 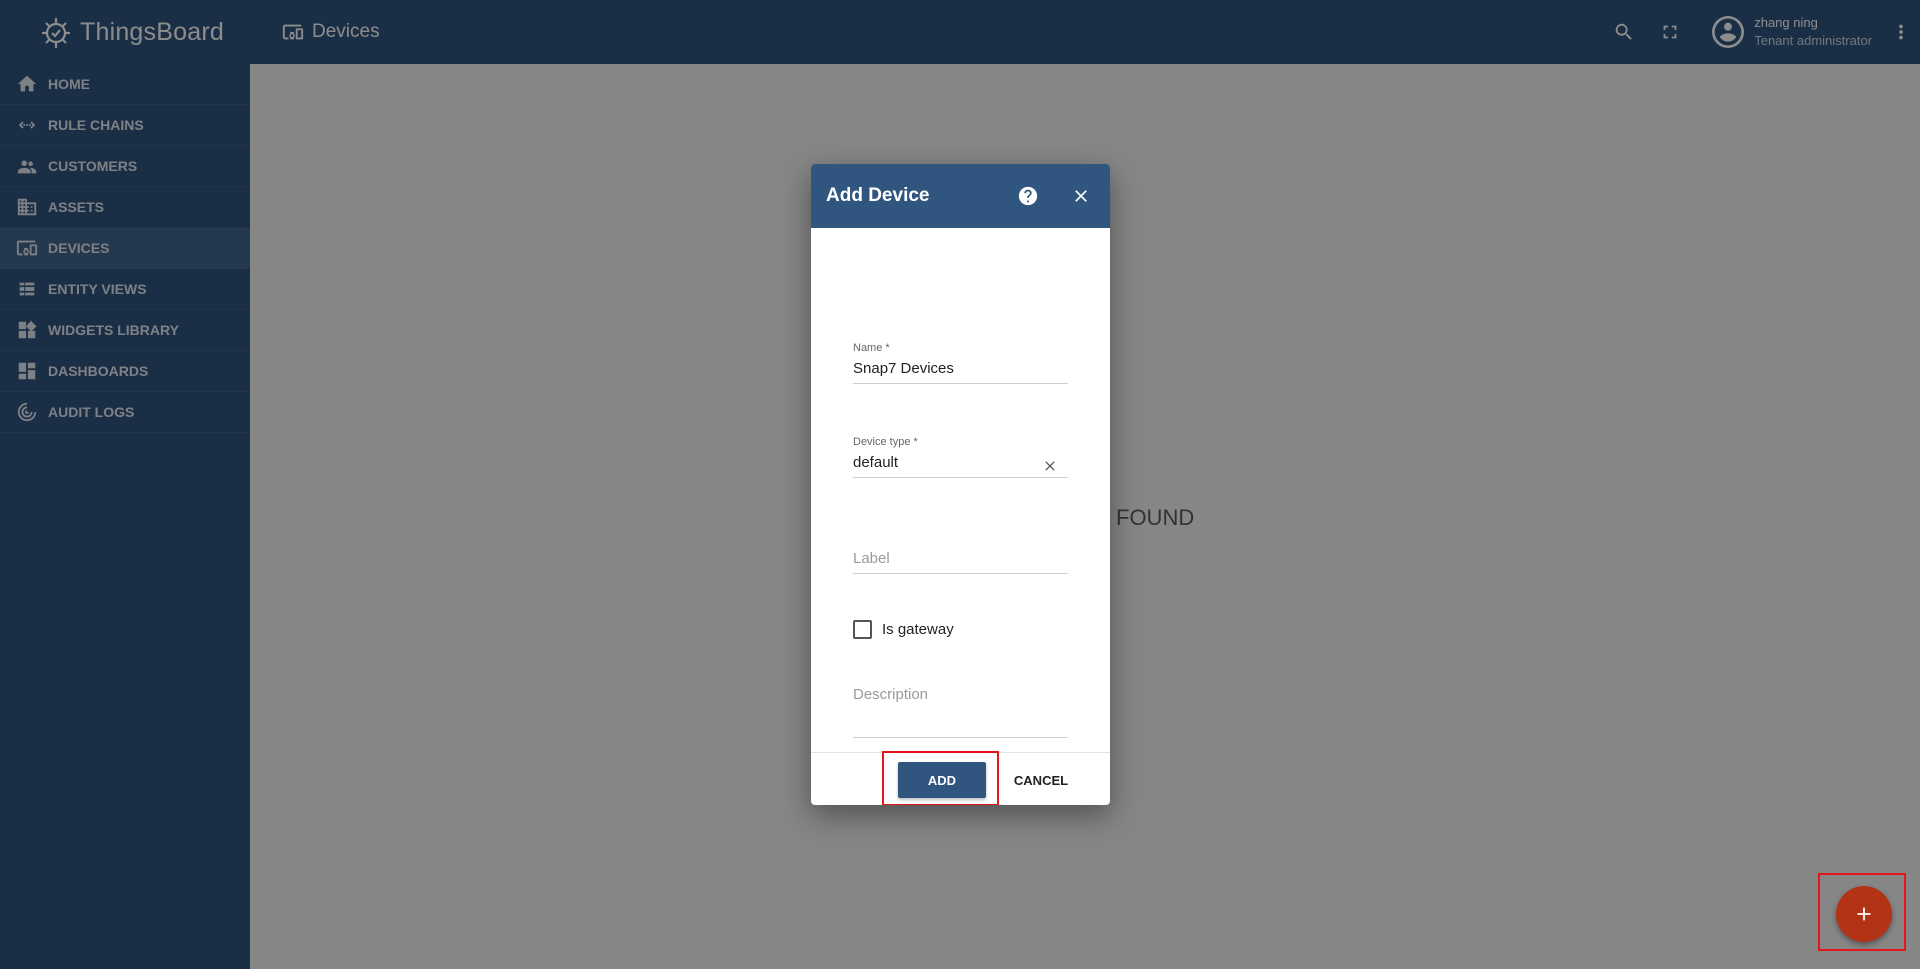 I want to click on help-icon, so click(x=1028, y=196).